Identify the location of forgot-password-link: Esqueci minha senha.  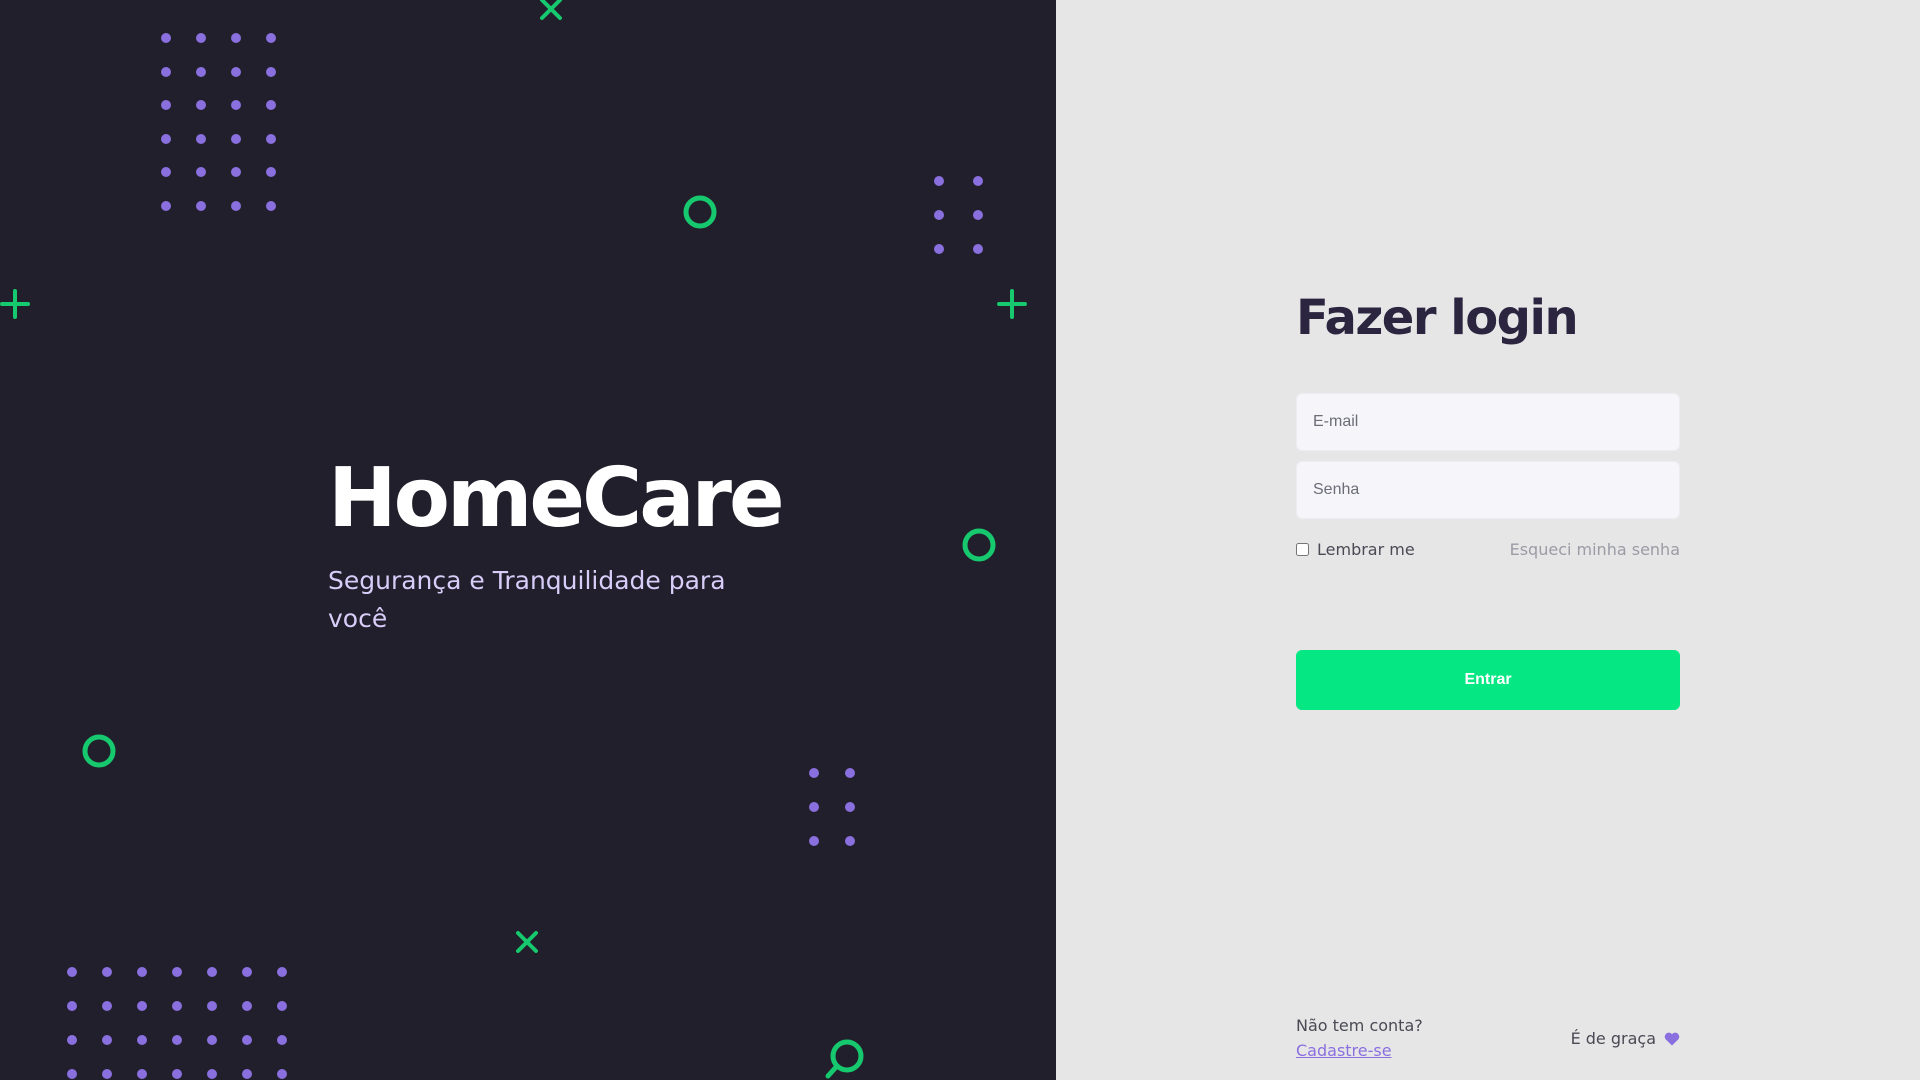
(1578, 549).